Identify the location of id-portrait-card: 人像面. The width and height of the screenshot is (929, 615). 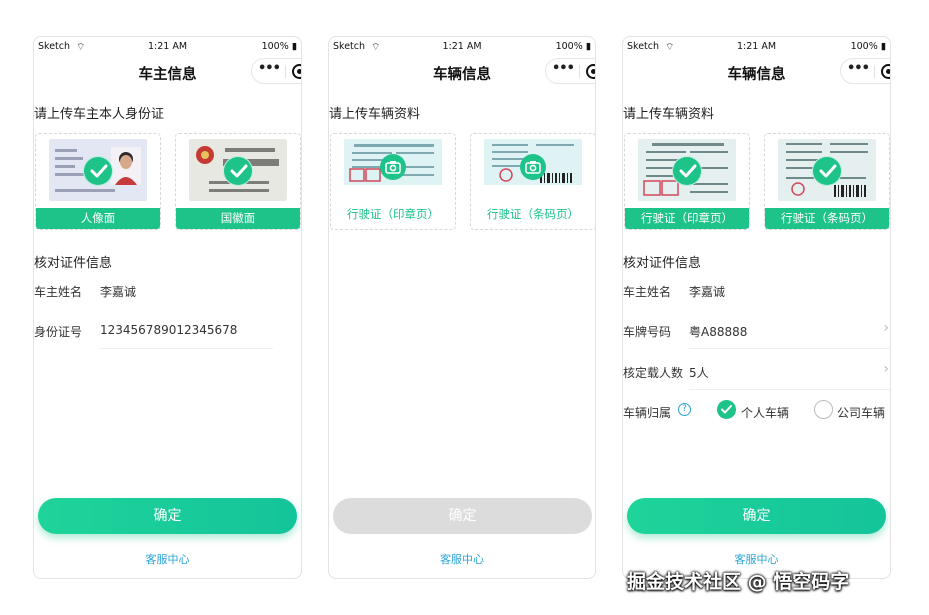
(98, 181).